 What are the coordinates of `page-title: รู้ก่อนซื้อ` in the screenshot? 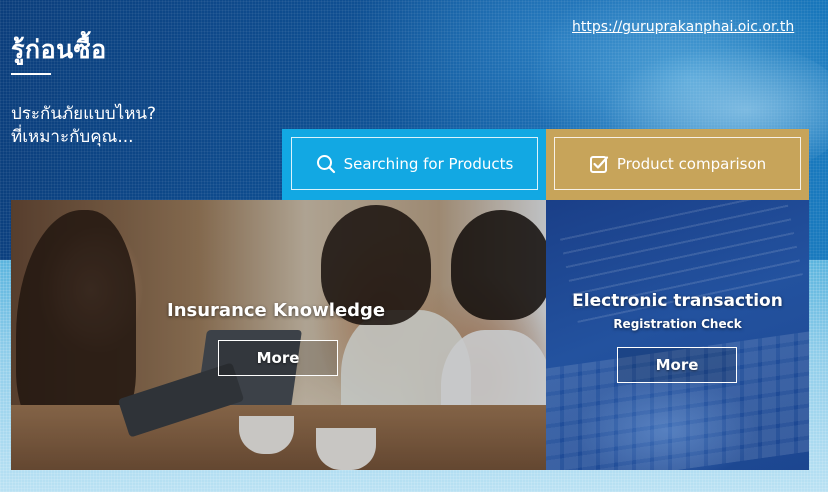 It's located at (59, 49).